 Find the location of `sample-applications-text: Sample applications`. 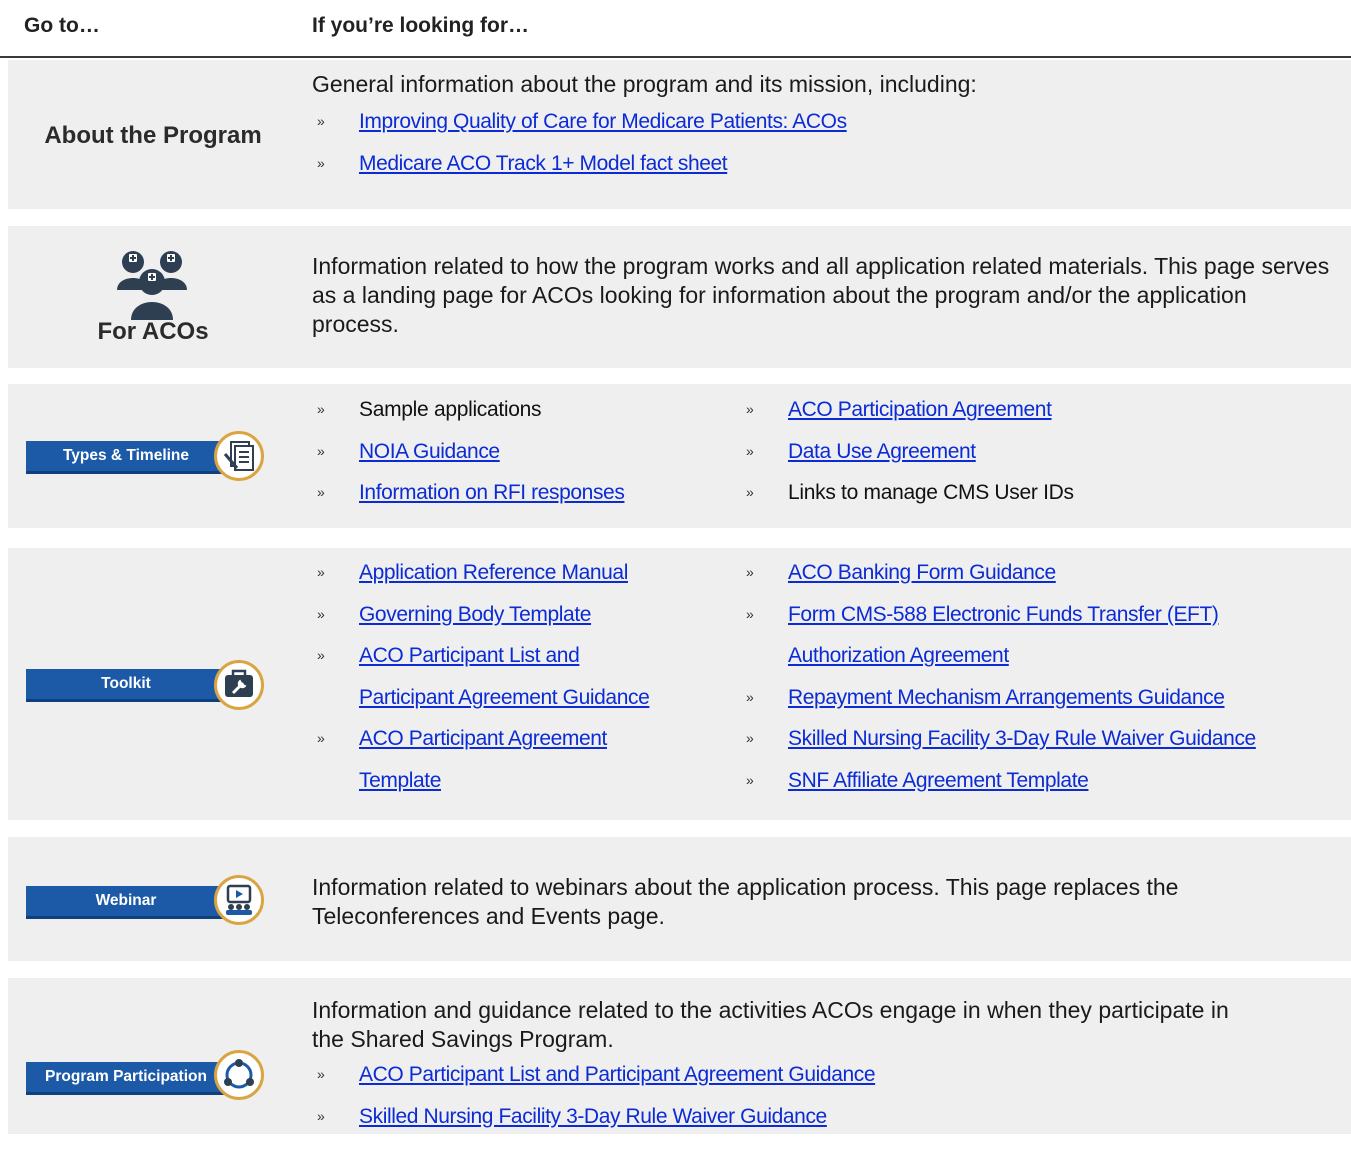

sample-applications-text: Sample applications is located at coordinates (450, 409).